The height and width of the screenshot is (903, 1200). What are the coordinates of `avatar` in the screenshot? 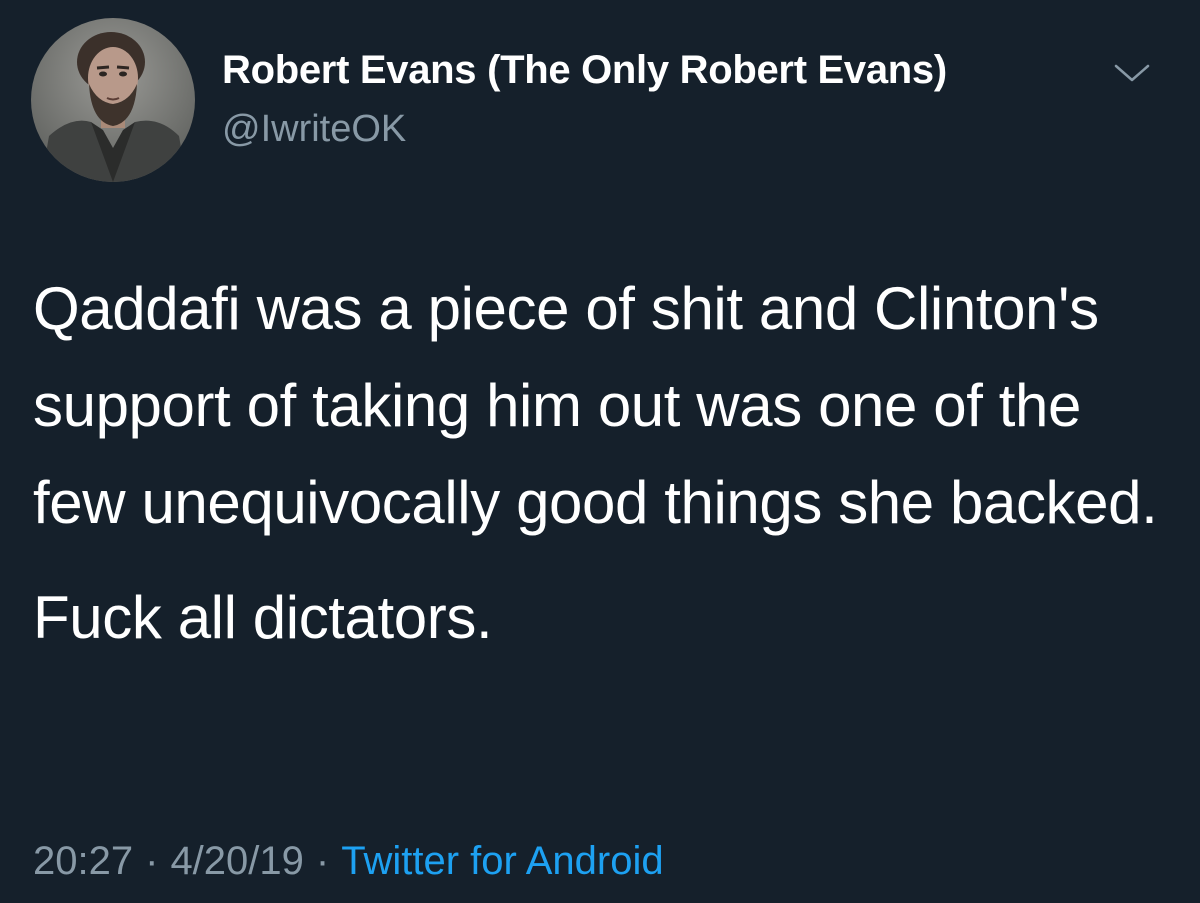 It's located at (113, 100).